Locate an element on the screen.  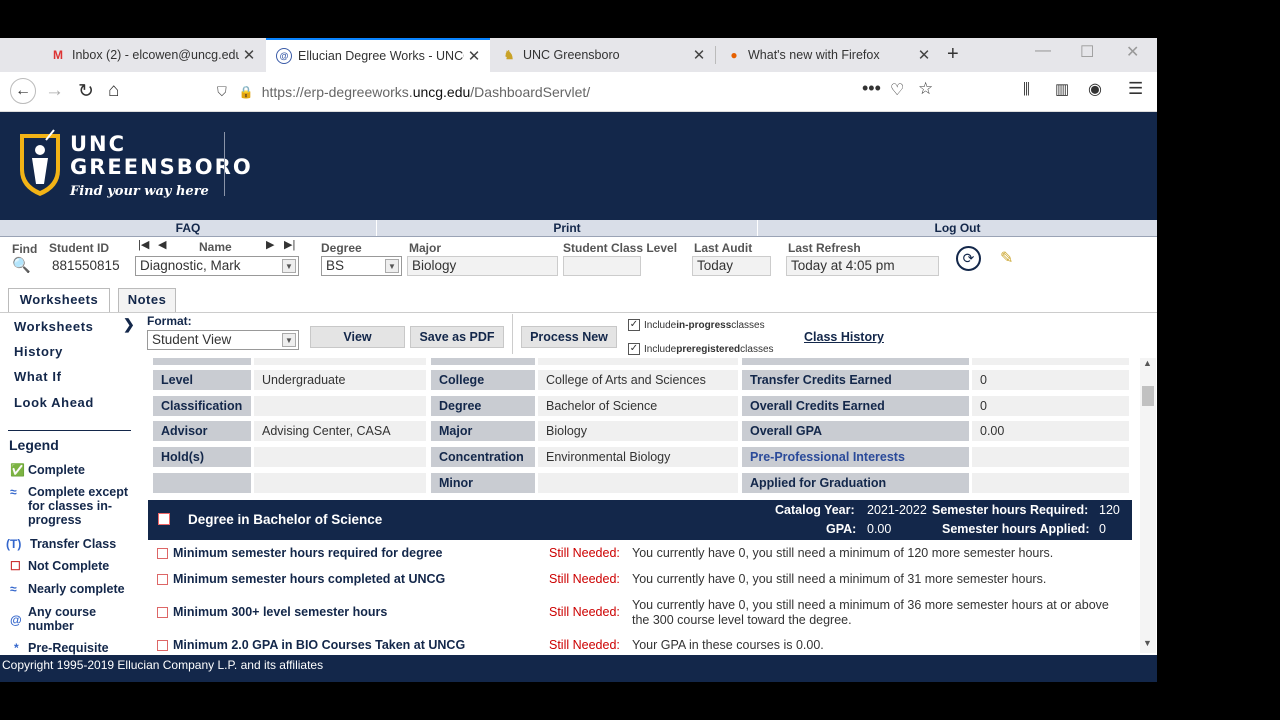
scroll-down-icon: ▼ is located at coordinates (1147, 643).